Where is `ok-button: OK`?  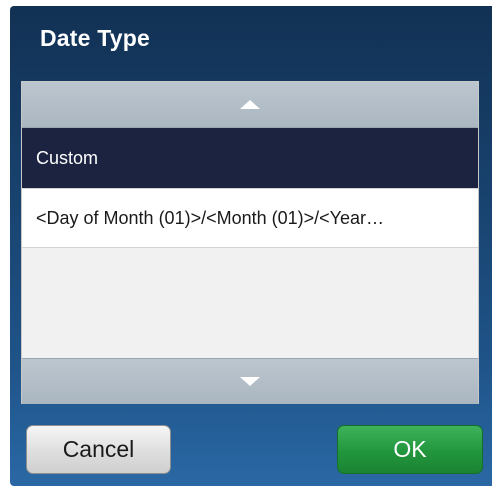
ok-button: OK is located at coordinates (410, 449).